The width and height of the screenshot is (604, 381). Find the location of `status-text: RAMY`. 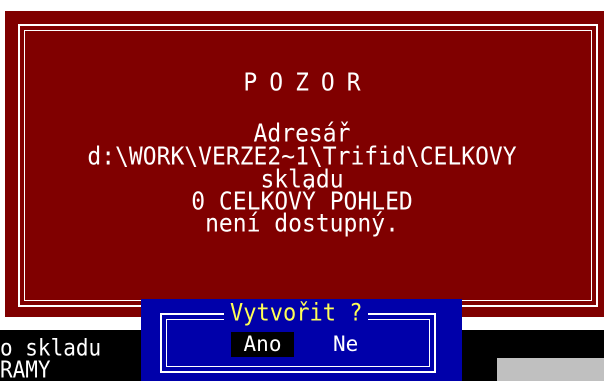

status-text: RAMY is located at coordinates (25, 368).